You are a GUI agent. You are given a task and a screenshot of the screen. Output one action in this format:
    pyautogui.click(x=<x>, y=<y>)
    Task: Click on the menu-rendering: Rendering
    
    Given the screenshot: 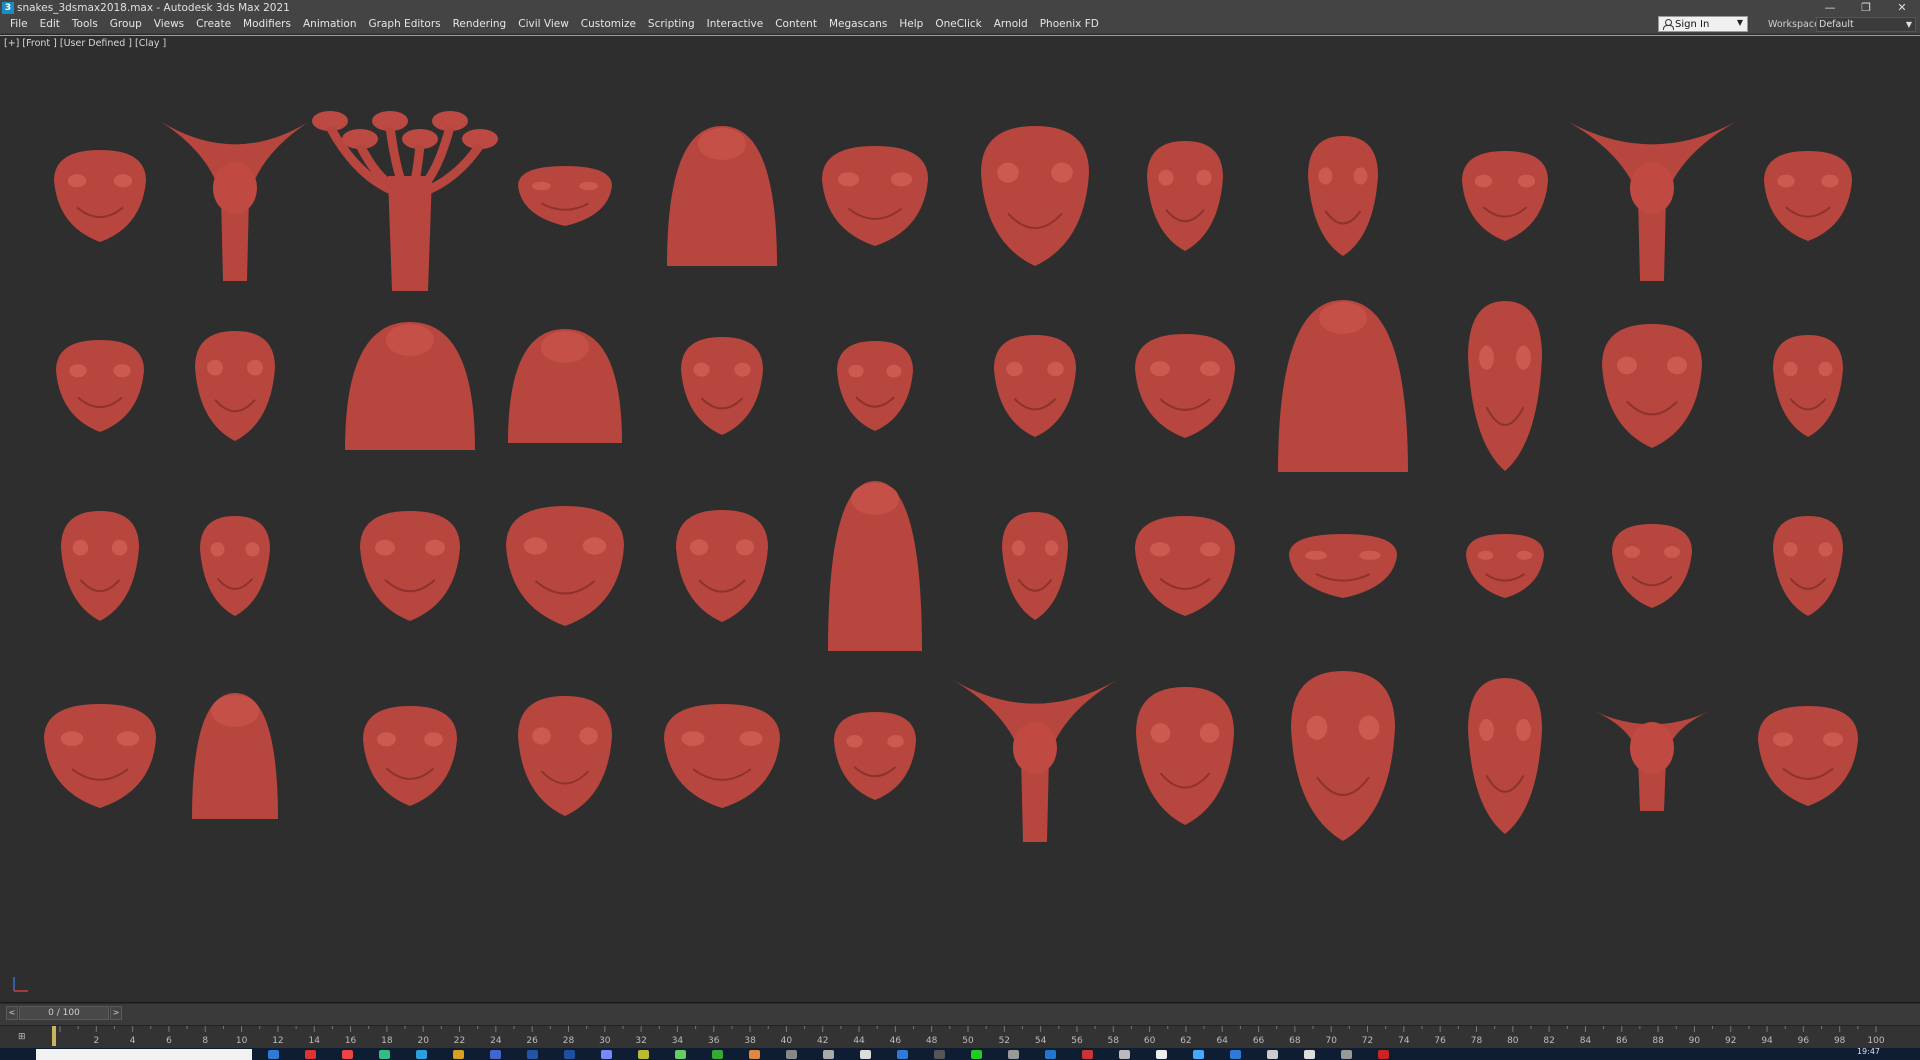 What is the action you would take?
    pyautogui.click(x=480, y=24)
    